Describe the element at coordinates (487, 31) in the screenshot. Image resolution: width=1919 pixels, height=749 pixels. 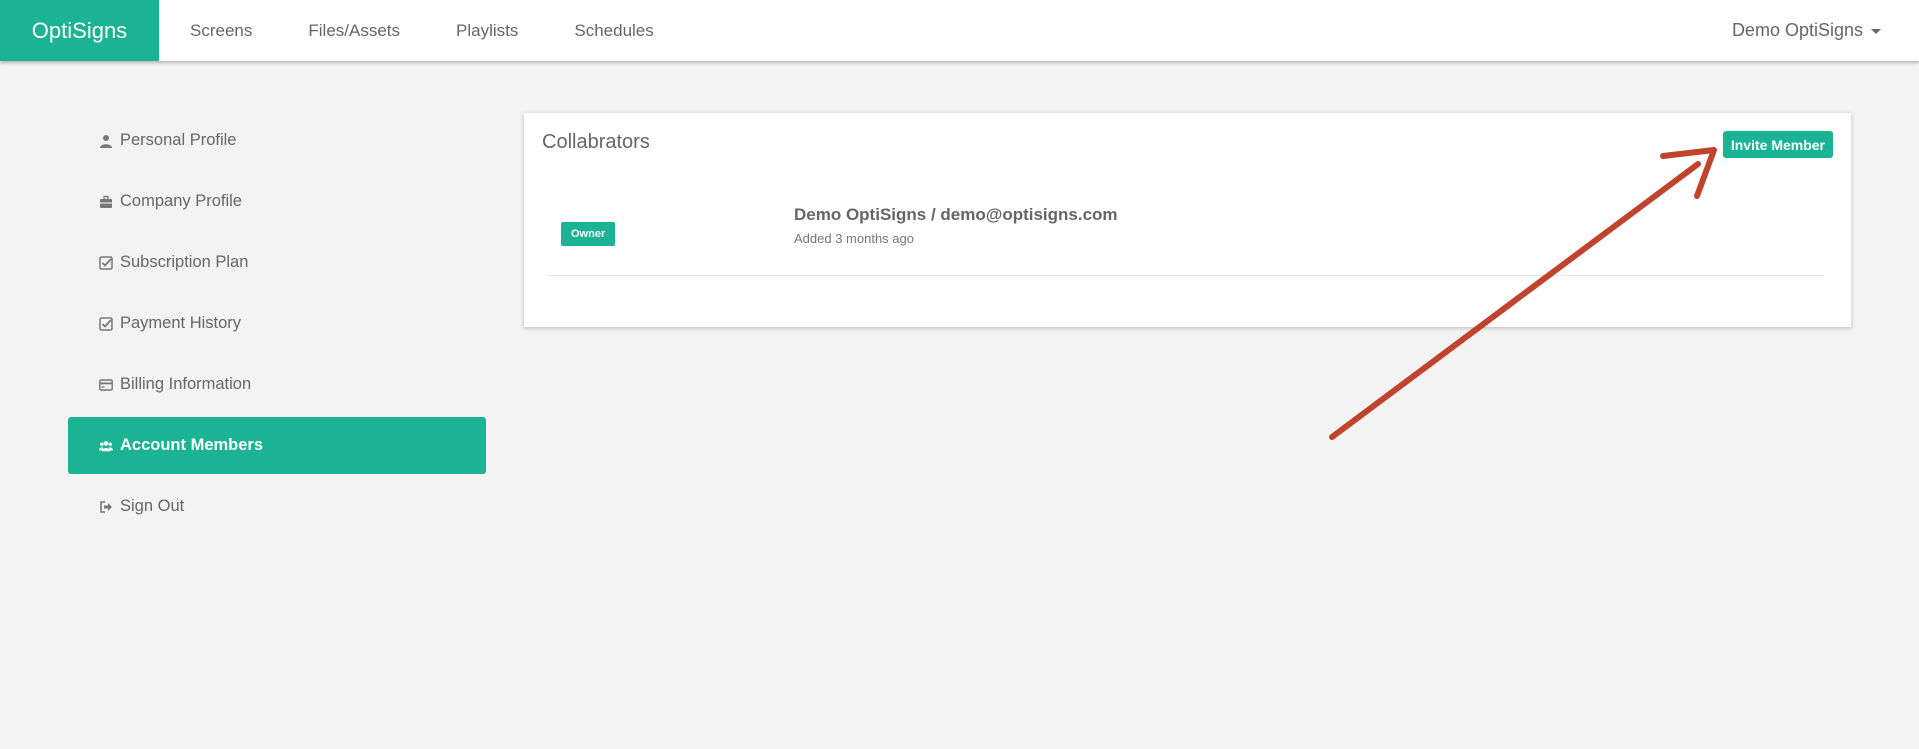
I see `nav-playlists: Playlists` at that location.